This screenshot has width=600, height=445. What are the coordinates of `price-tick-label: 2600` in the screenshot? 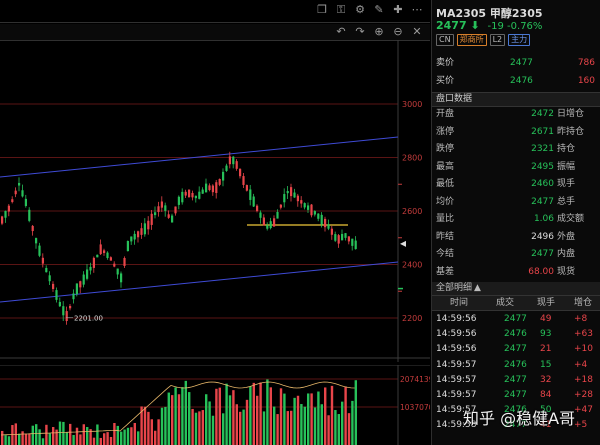 It's located at (412, 211).